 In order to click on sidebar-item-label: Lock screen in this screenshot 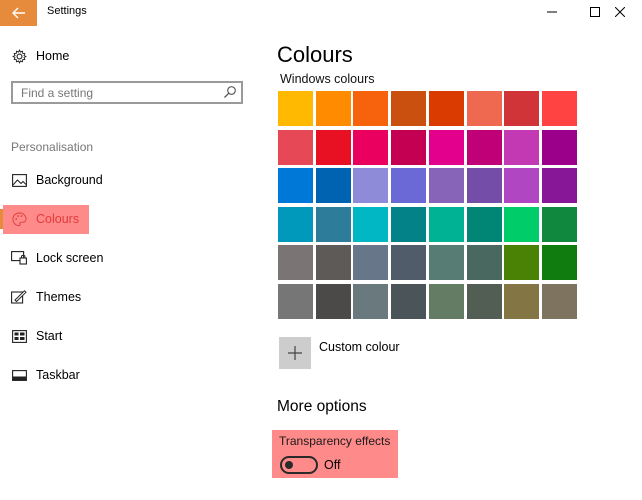, I will do `click(70, 258)`.